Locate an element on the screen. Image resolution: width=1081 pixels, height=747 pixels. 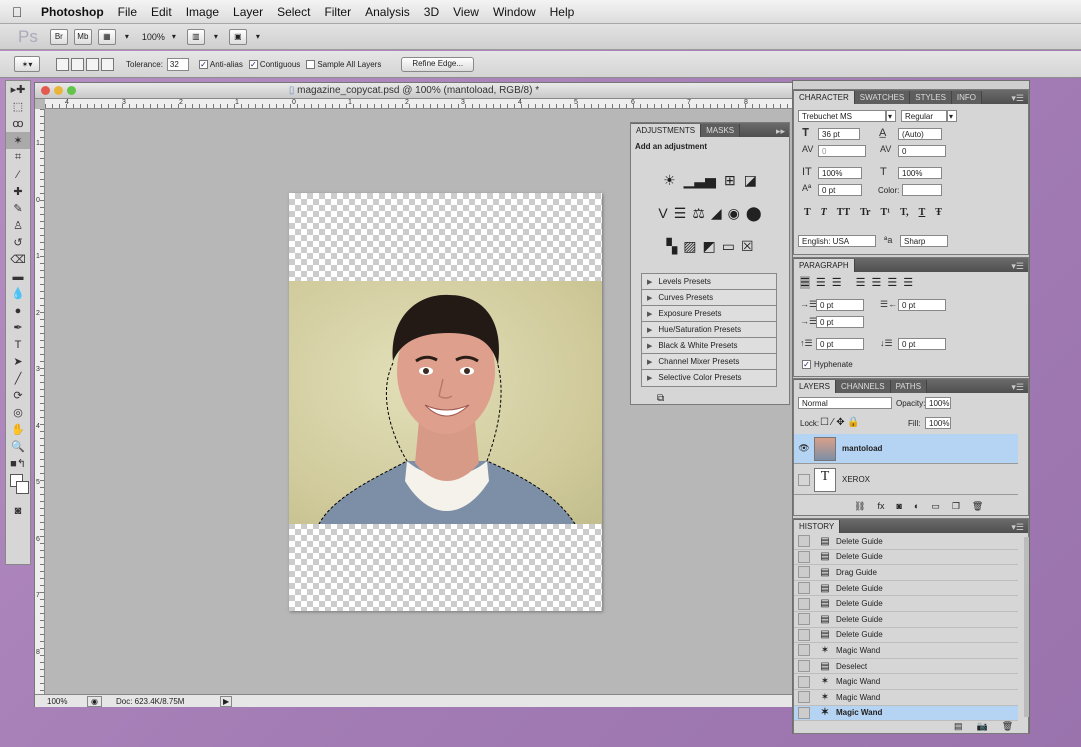
adjustment-layer-icon: ◐ is located at coordinates (916, 506).